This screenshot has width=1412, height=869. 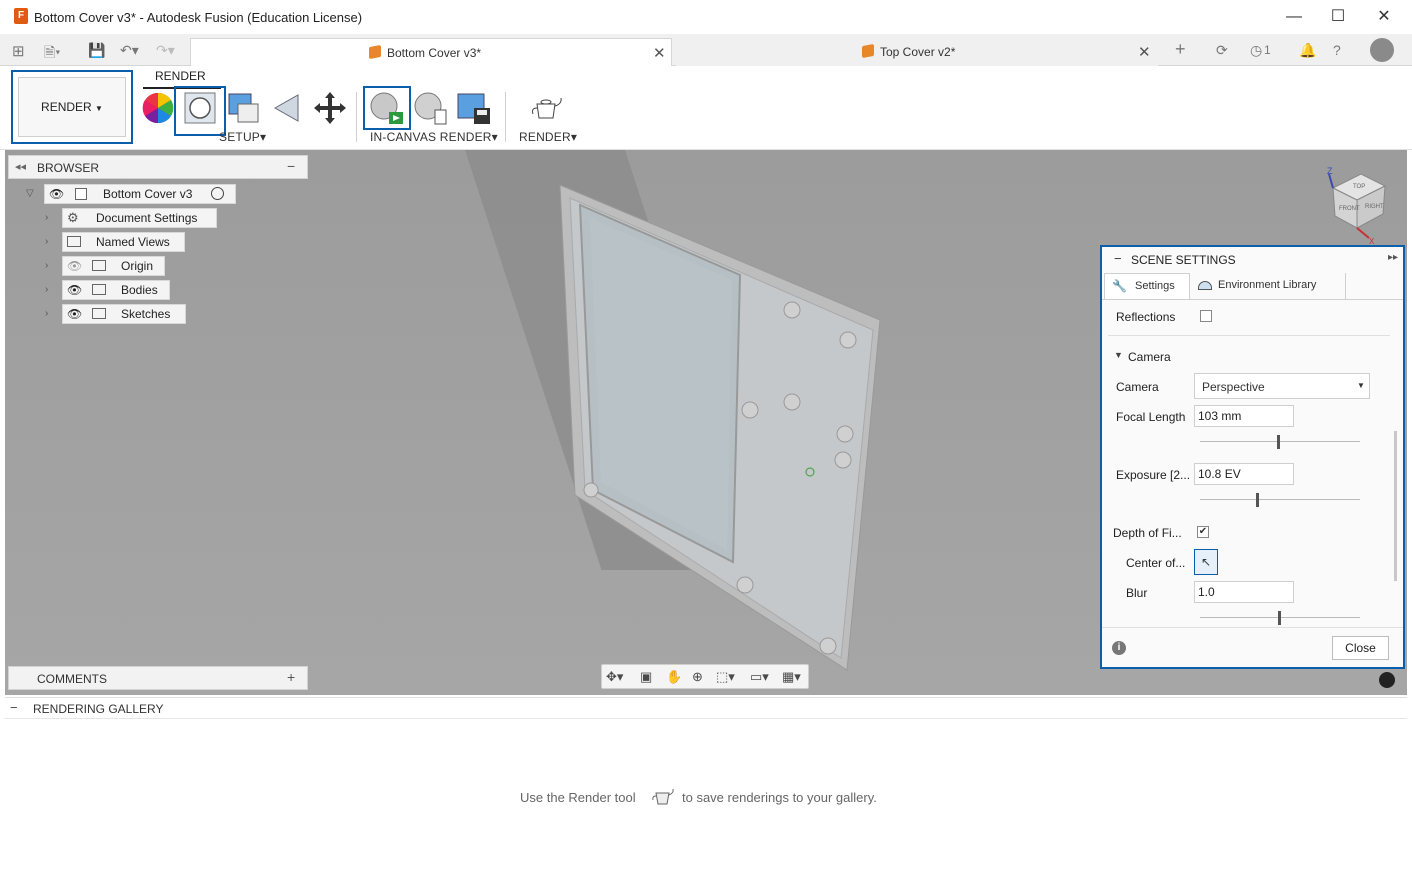 I want to click on scene-settings-icon, so click(x=200, y=108).